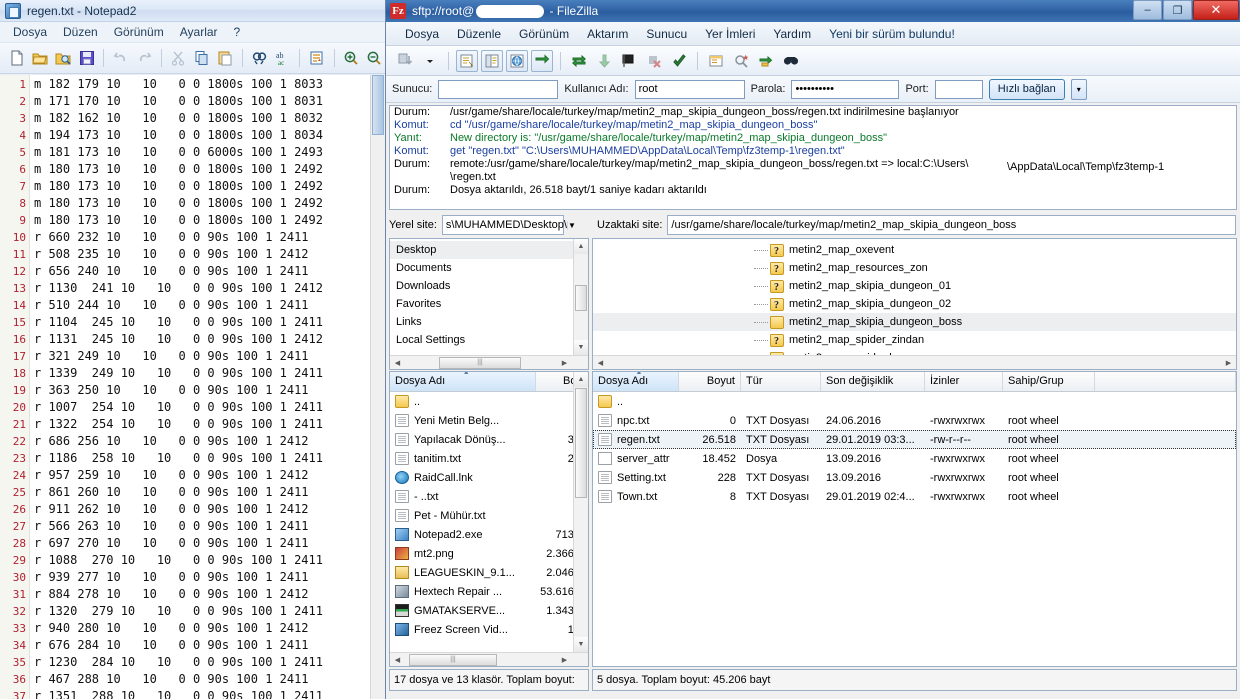 Image resolution: width=1240 pixels, height=699 pixels. What do you see at coordinates (202, 628) in the screenshot?
I see `editor-line: r 940 280 10 10 0 0 90s 100 1 2412` at bounding box center [202, 628].